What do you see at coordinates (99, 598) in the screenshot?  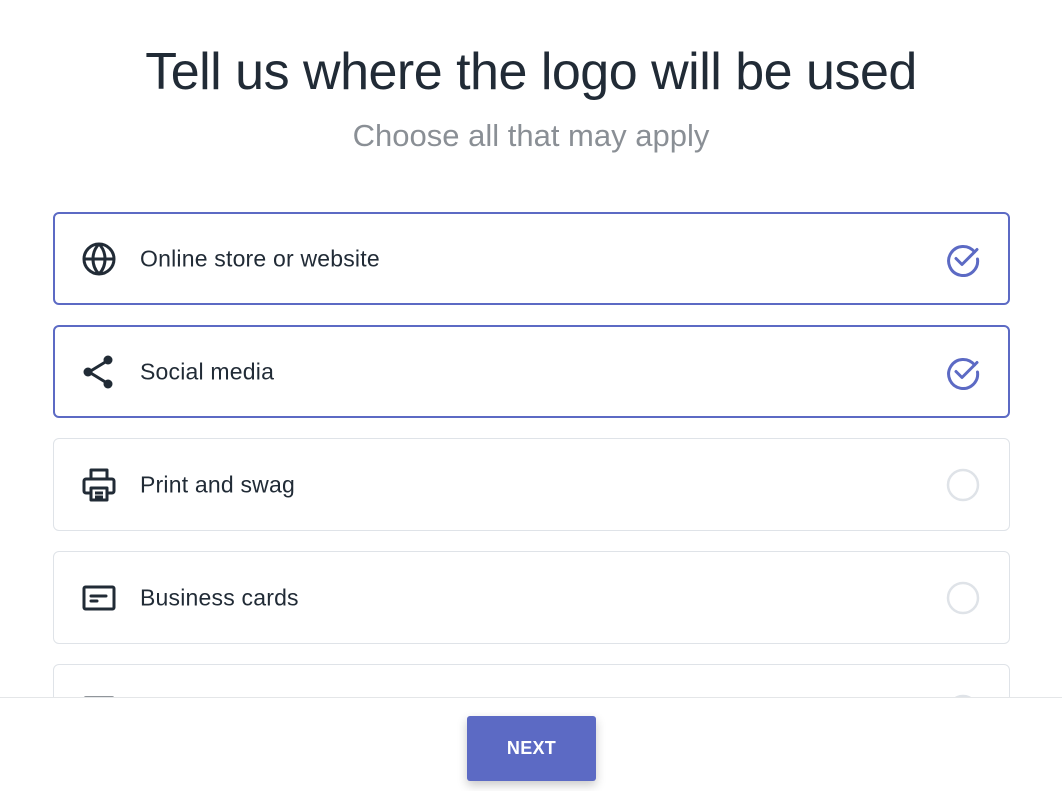 I see `business-card-icon` at bounding box center [99, 598].